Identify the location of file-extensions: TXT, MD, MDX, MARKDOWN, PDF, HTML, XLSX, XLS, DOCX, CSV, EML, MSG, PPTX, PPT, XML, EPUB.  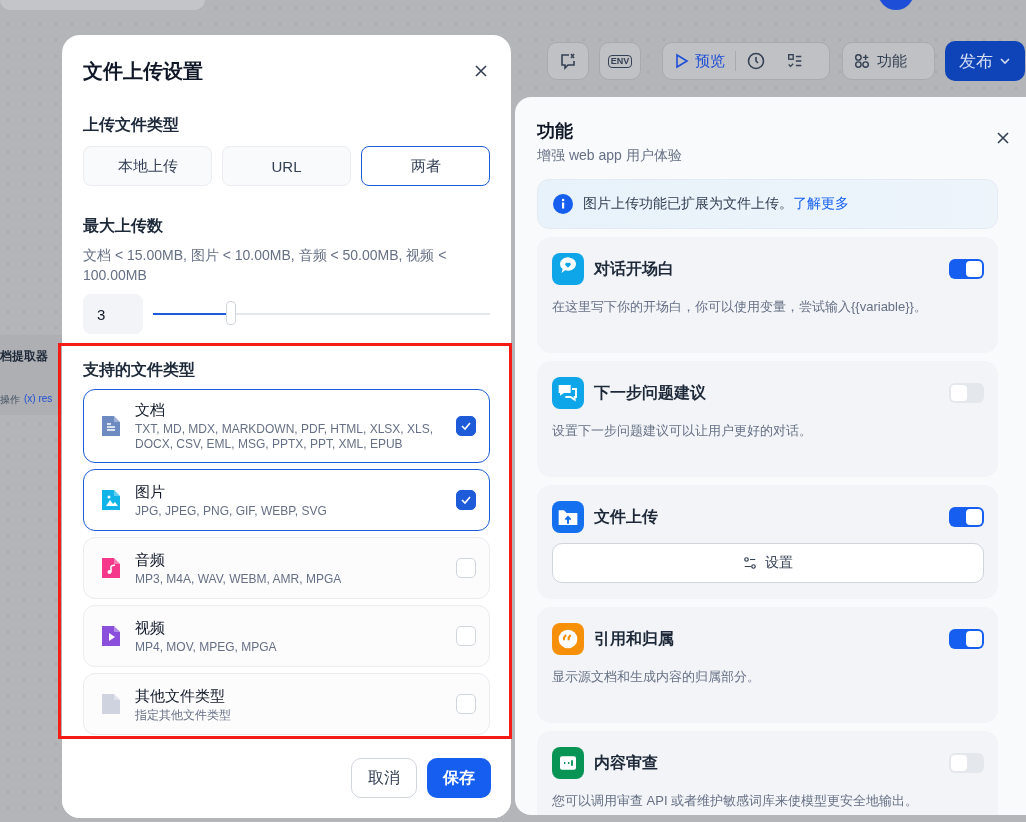
(285, 437).